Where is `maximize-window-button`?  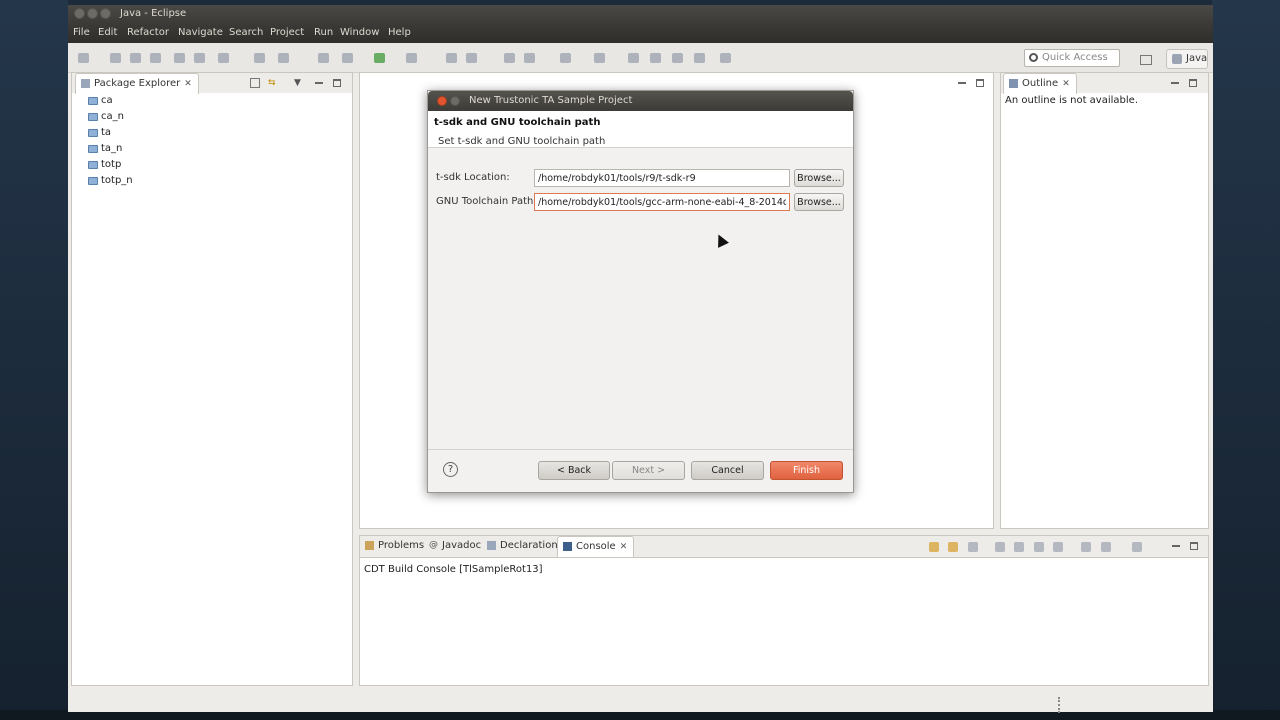 maximize-window-button is located at coordinates (105, 13).